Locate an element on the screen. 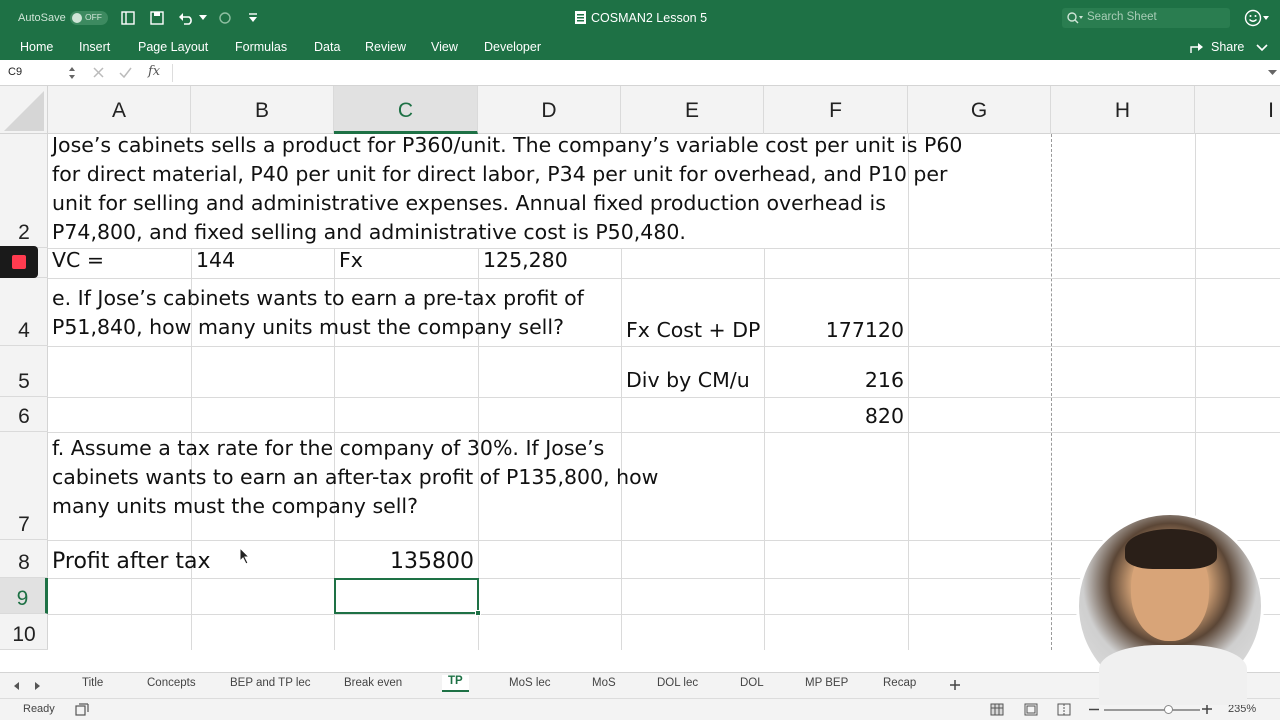 This screenshot has width=1280, height=720. autosave-label: AutoSave is located at coordinates (42, 18).